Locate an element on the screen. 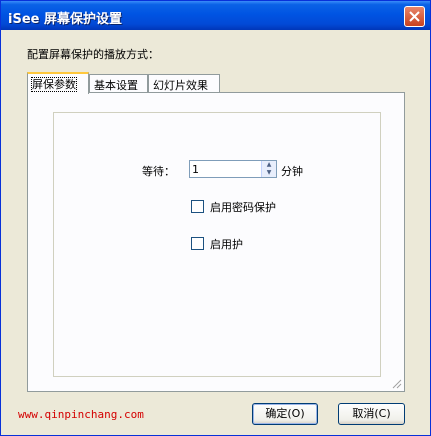 This screenshot has width=431, height=436. tab-basic-settings: 基本设置 is located at coordinates (118, 83).